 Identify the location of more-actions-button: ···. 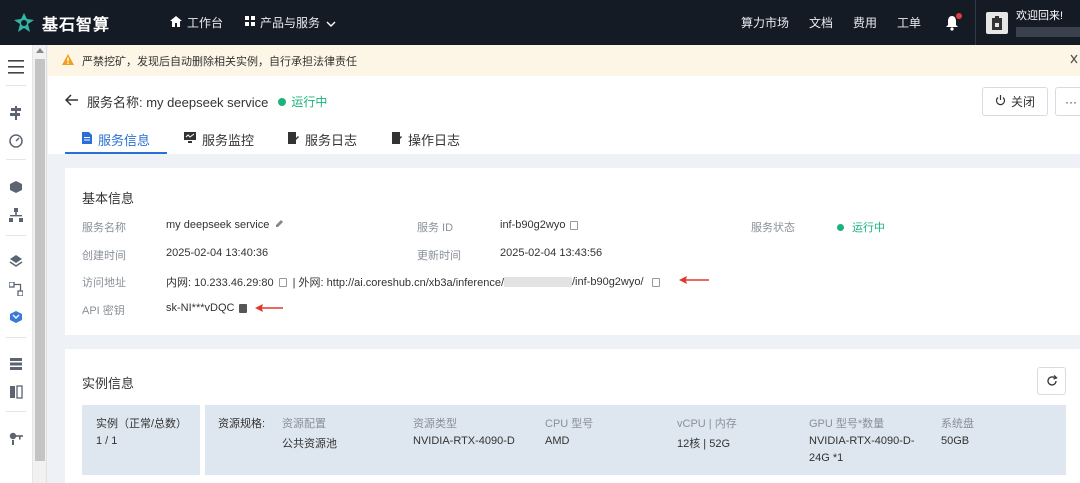
(1067, 101).